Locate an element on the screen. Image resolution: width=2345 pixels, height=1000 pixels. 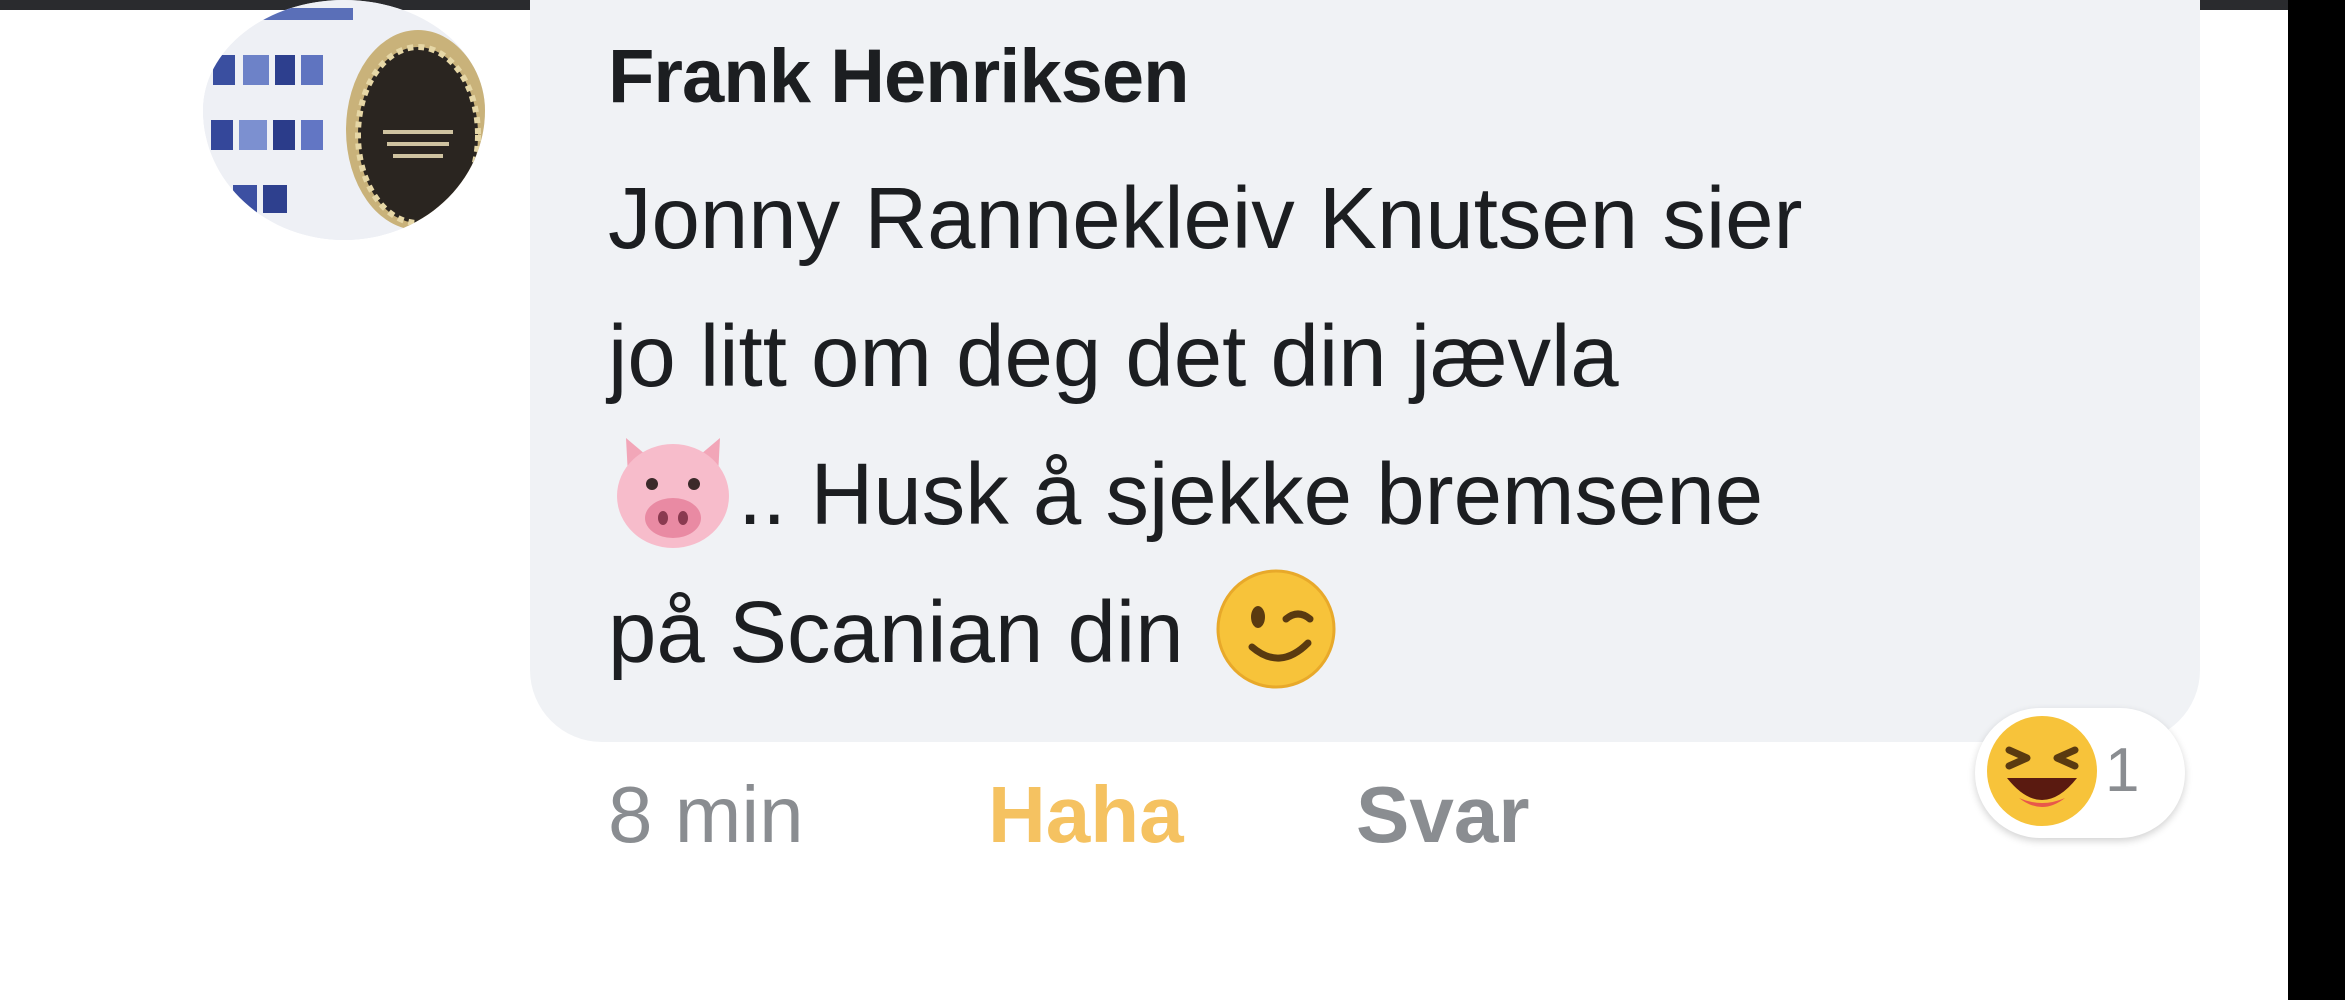
reaction-count: 1 is located at coordinates (2122, 770).